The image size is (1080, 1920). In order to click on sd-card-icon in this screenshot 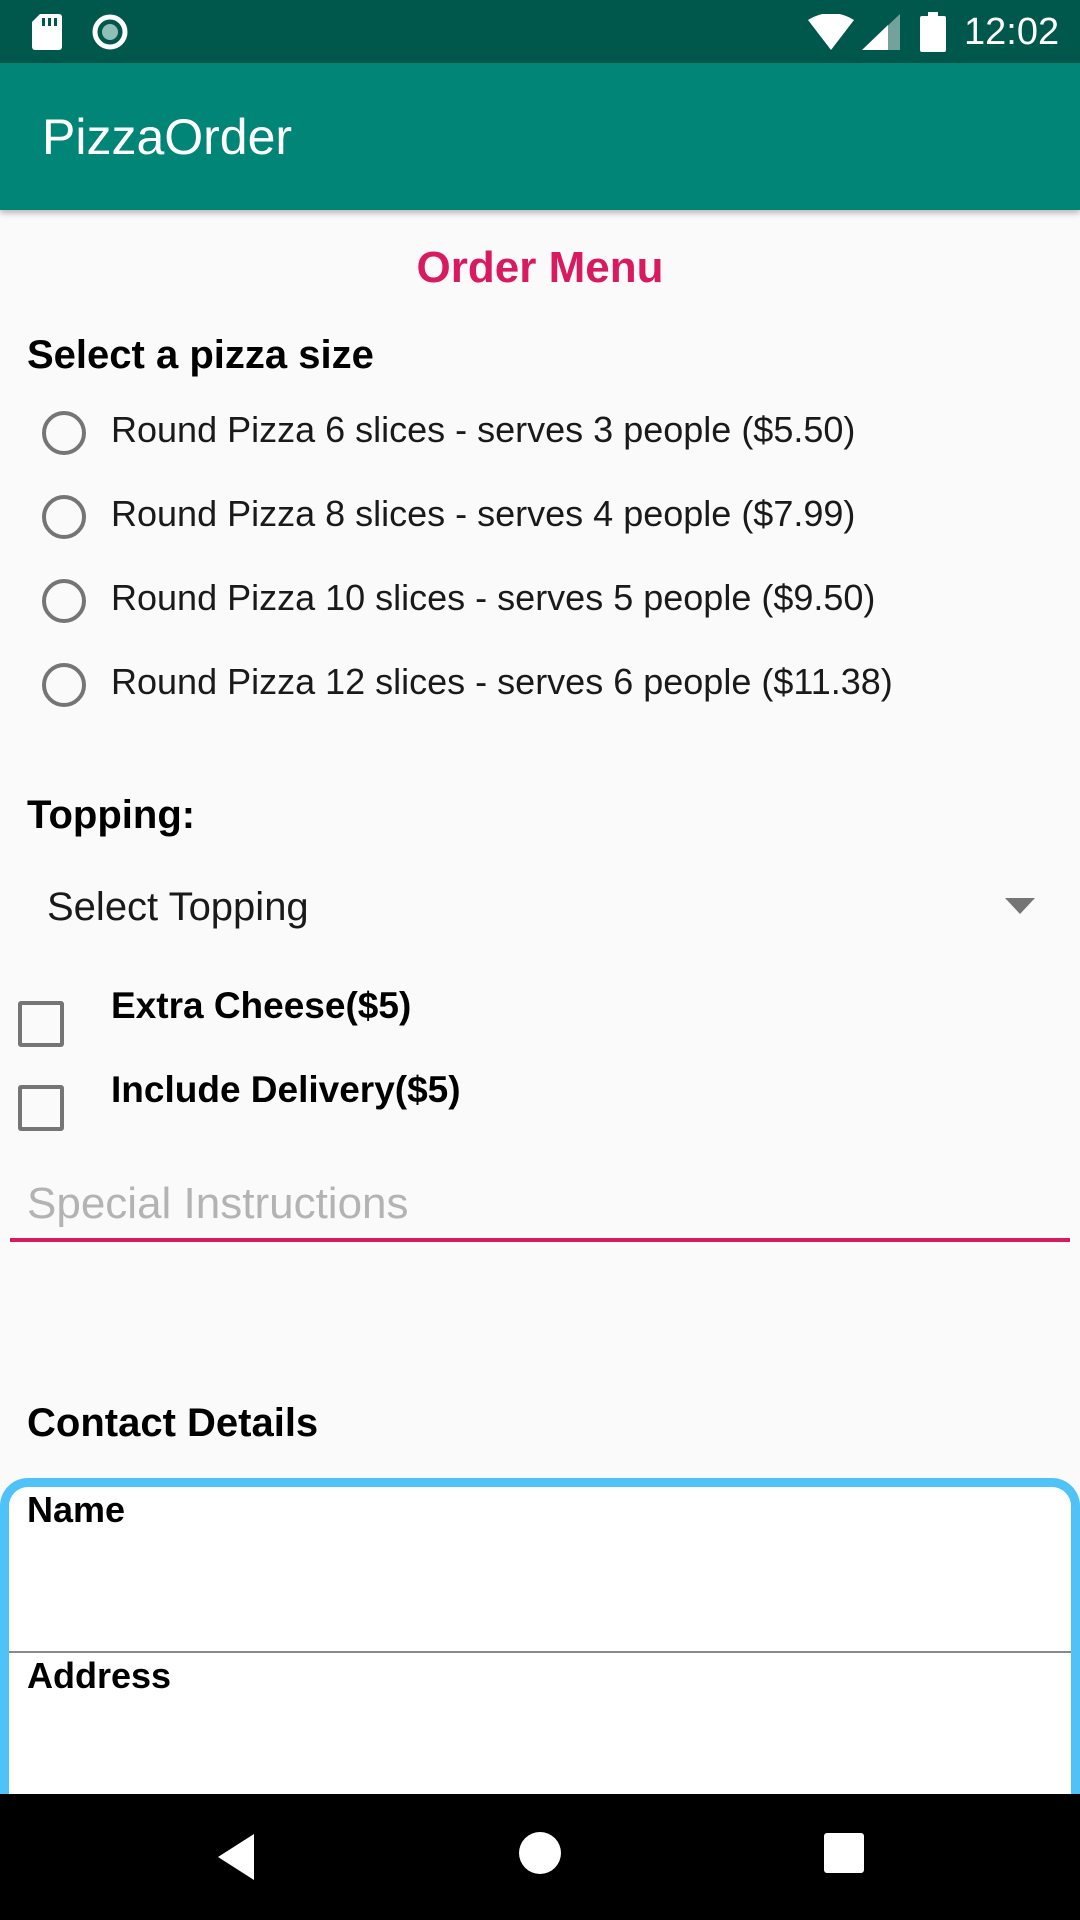, I will do `click(47, 32)`.